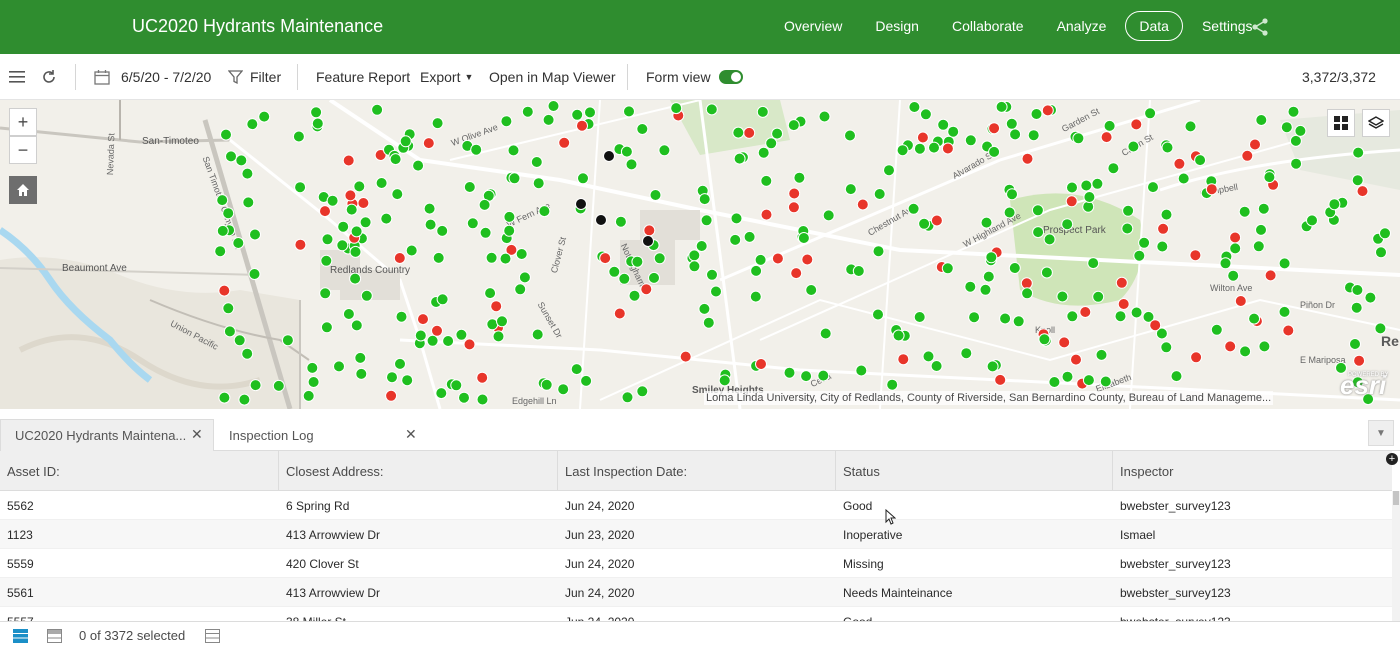  What do you see at coordinates (320, 435) in the screenshot?
I see `tab-inspection-log: Inspection Log` at bounding box center [320, 435].